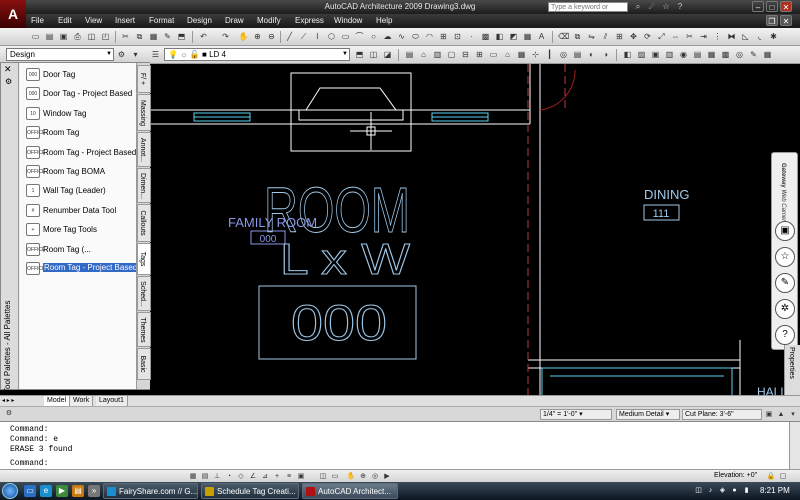 This screenshot has width=800, height=500. Describe the element at coordinates (205, 476) in the screenshot. I see `grid-icon: ▤` at that location.